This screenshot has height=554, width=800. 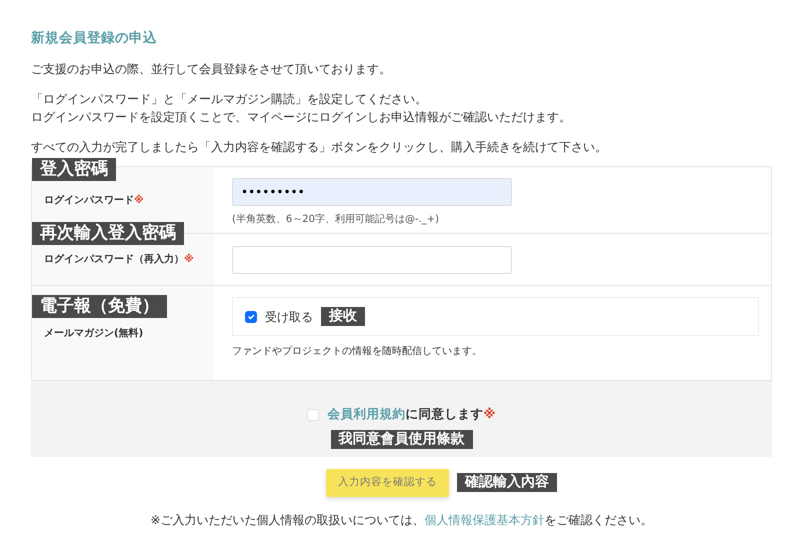 I want to click on checkbox-label: 受け取る, so click(x=289, y=317).